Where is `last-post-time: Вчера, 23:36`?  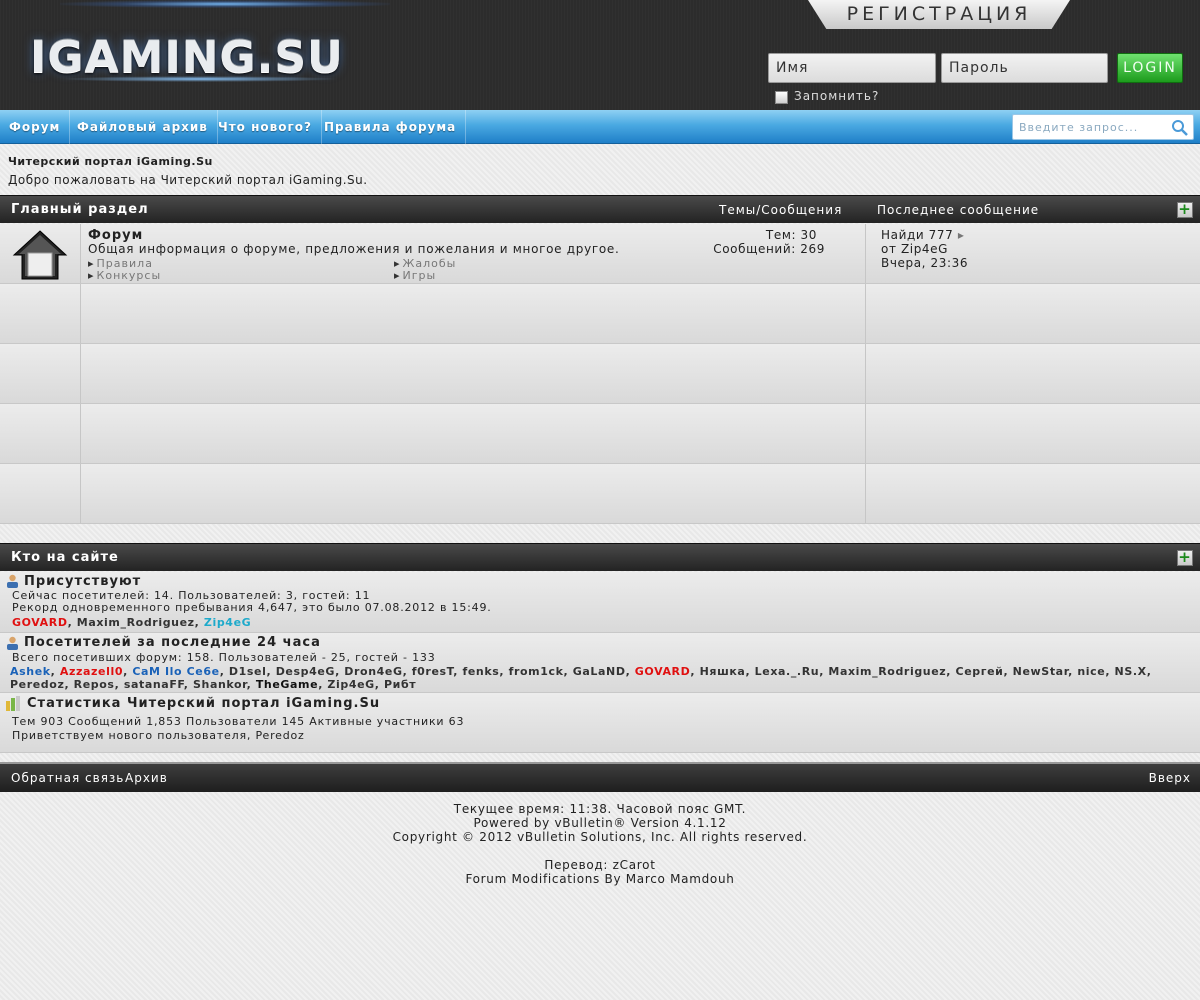 last-post-time: Вчера, 23:36 is located at coordinates (925, 263).